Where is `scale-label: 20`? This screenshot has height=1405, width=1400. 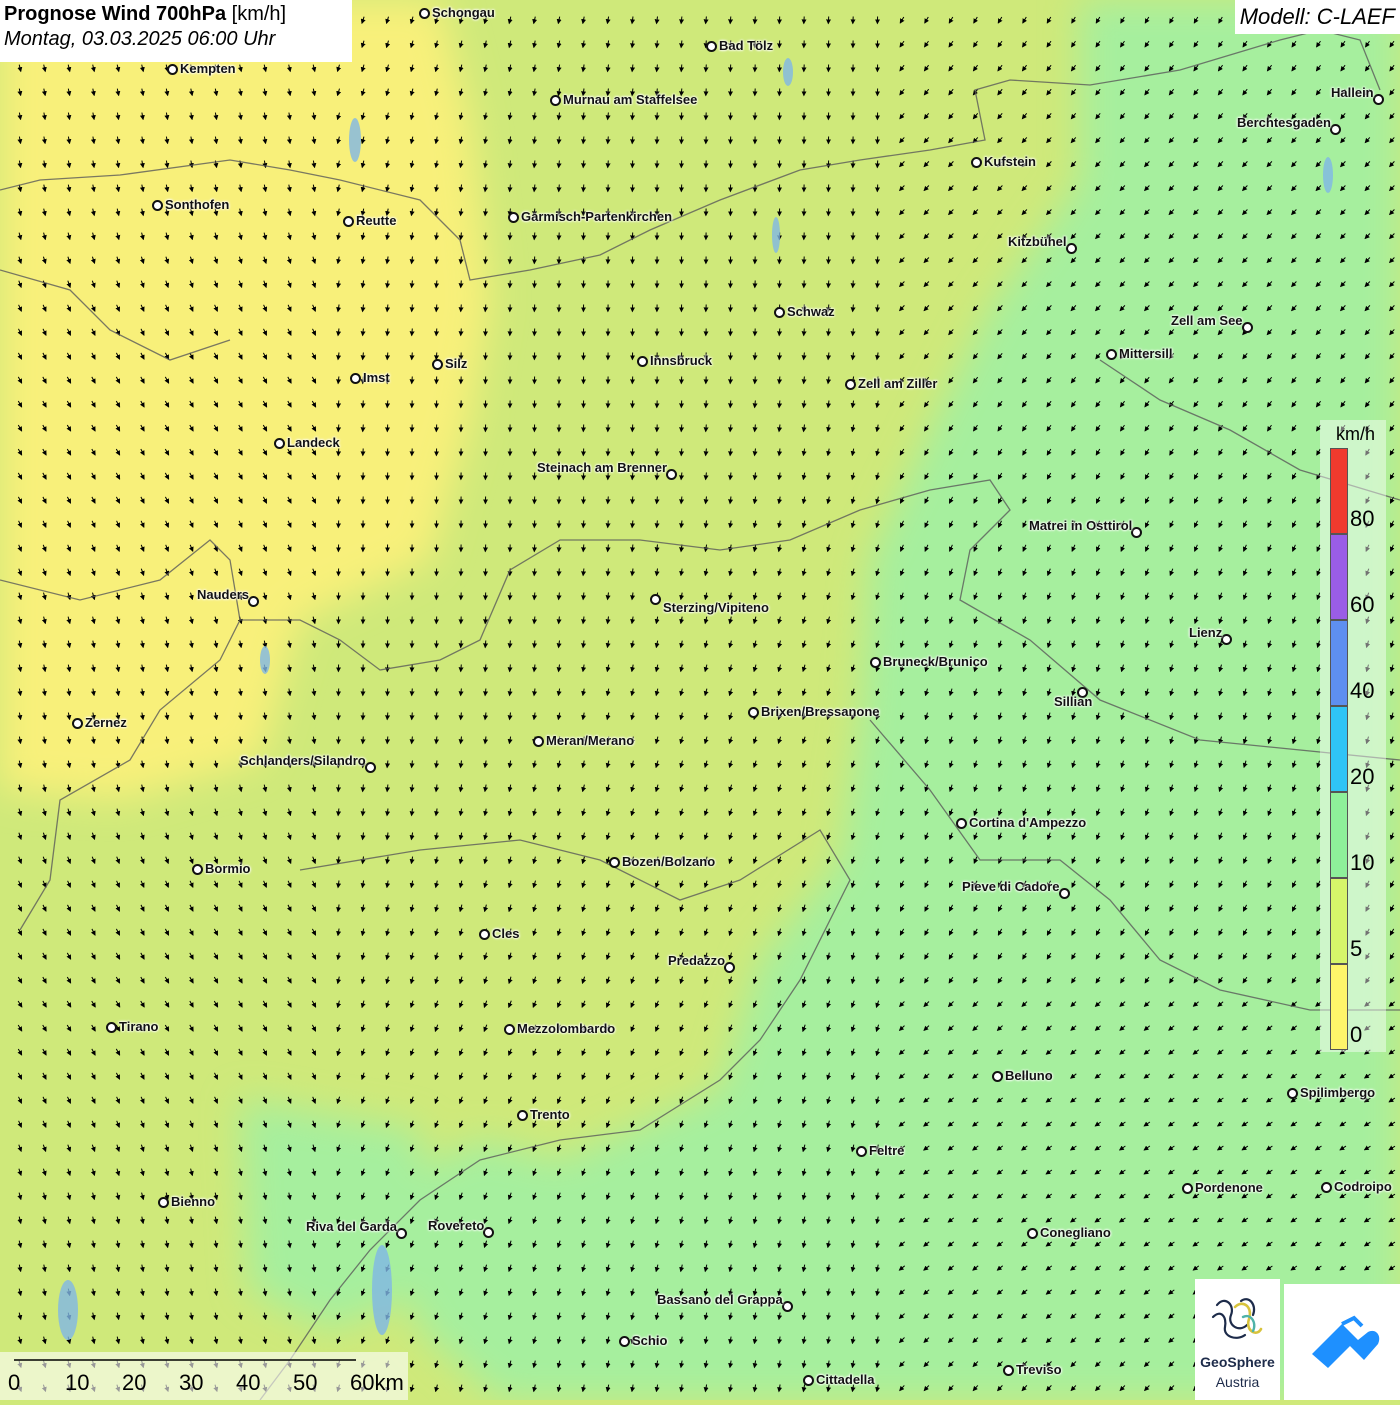 scale-label: 20 is located at coordinates (134, 1383).